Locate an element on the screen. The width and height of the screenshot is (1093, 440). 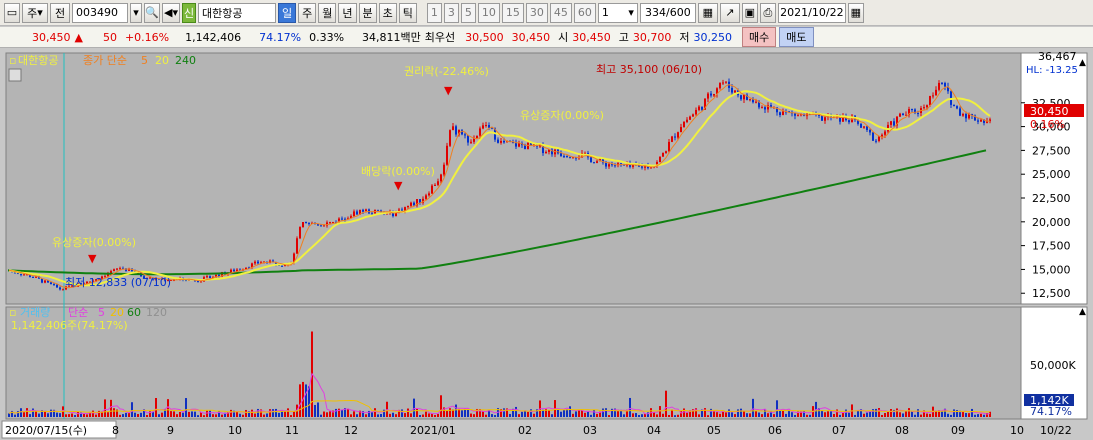
search-icon: 🔍 is located at coordinates (152, 12).